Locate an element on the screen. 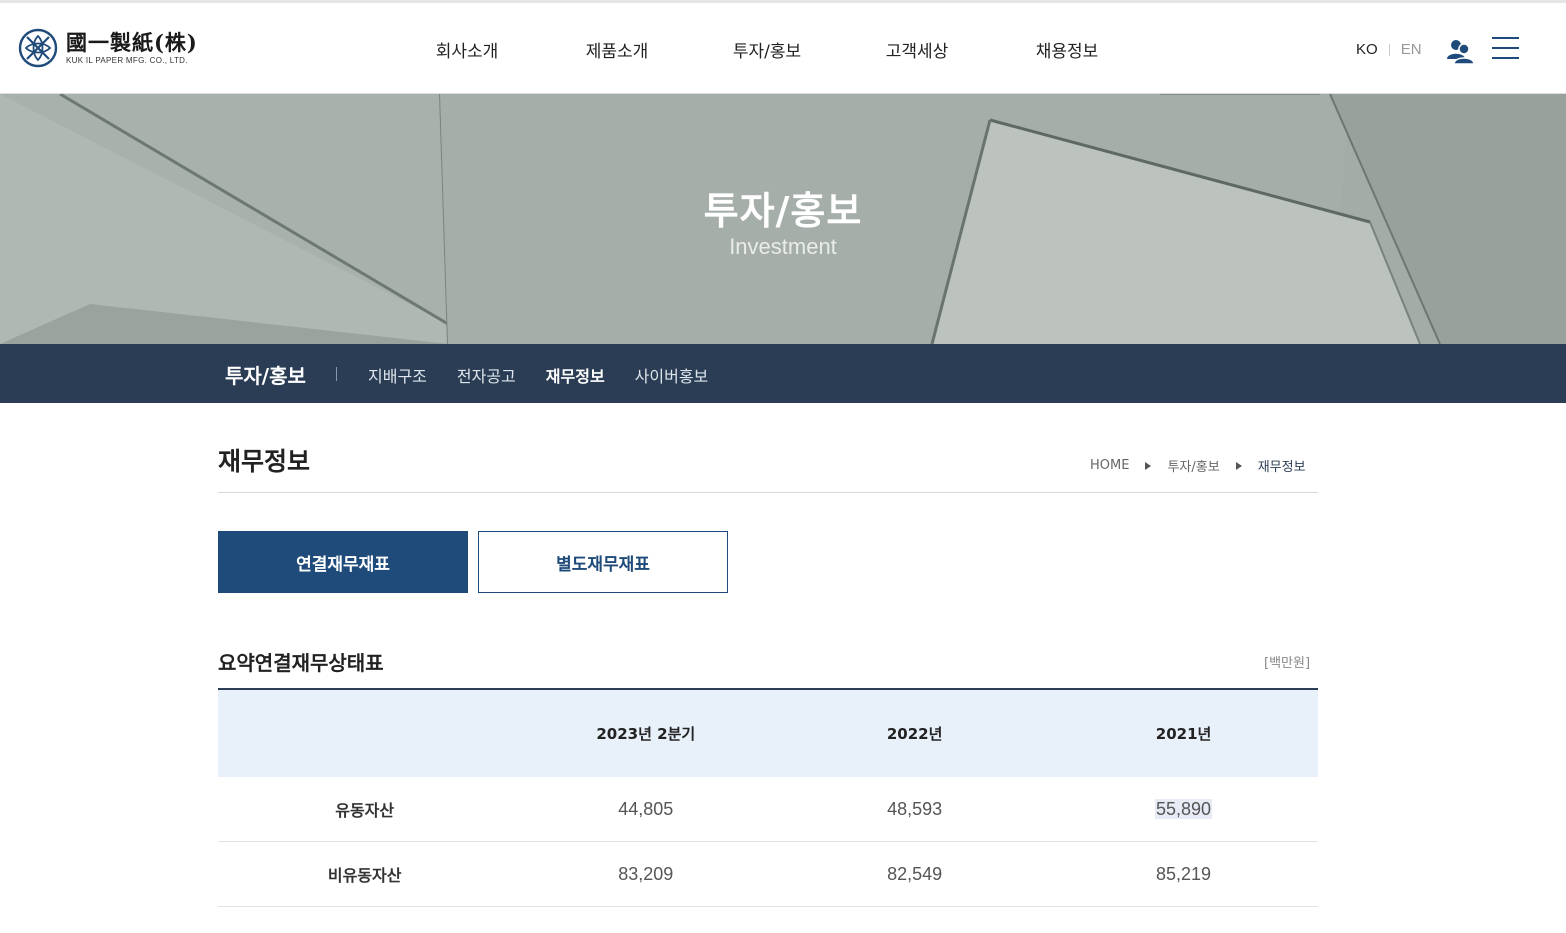  language-switcher: KO EN is located at coordinates (1389, 49).